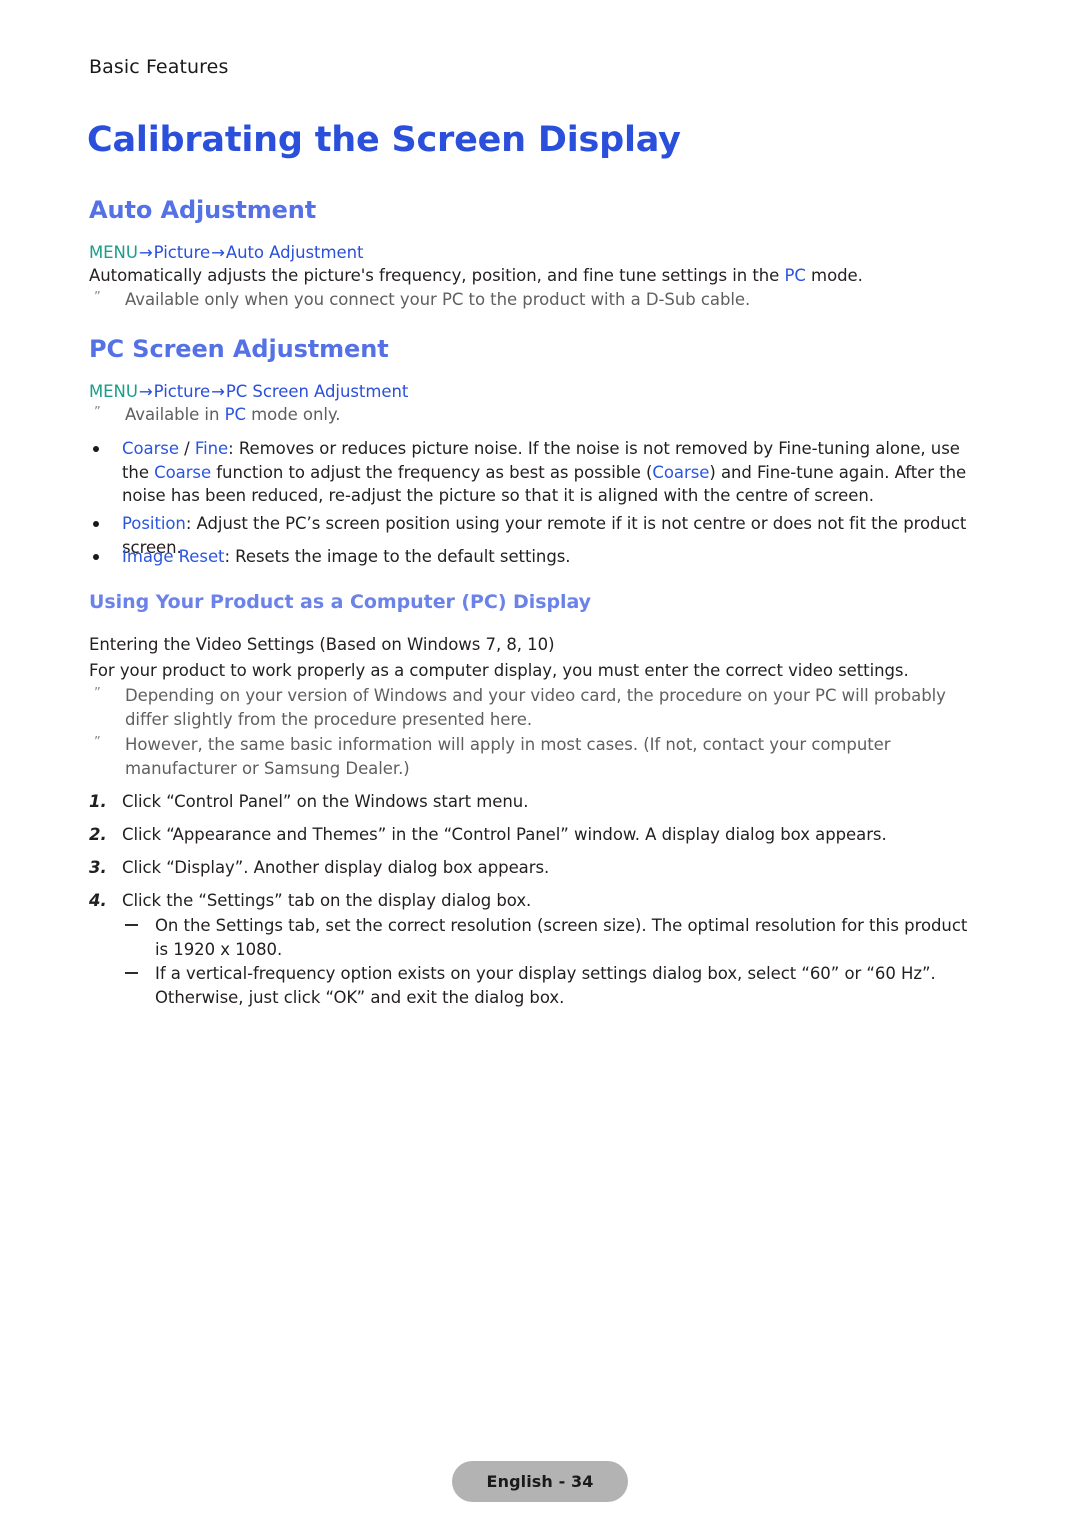 The height and width of the screenshot is (1534, 1080). I want to click on inline-keyword-fine: Fine, so click(211, 448).